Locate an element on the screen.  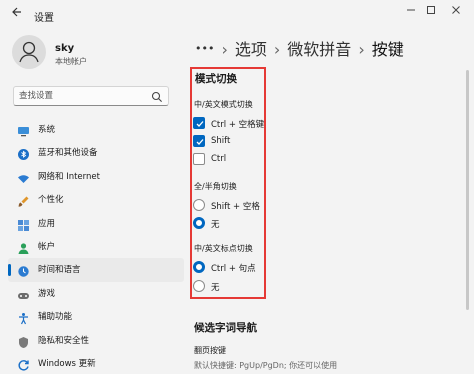
globe-clock-icon is located at coordinates (23, 270).